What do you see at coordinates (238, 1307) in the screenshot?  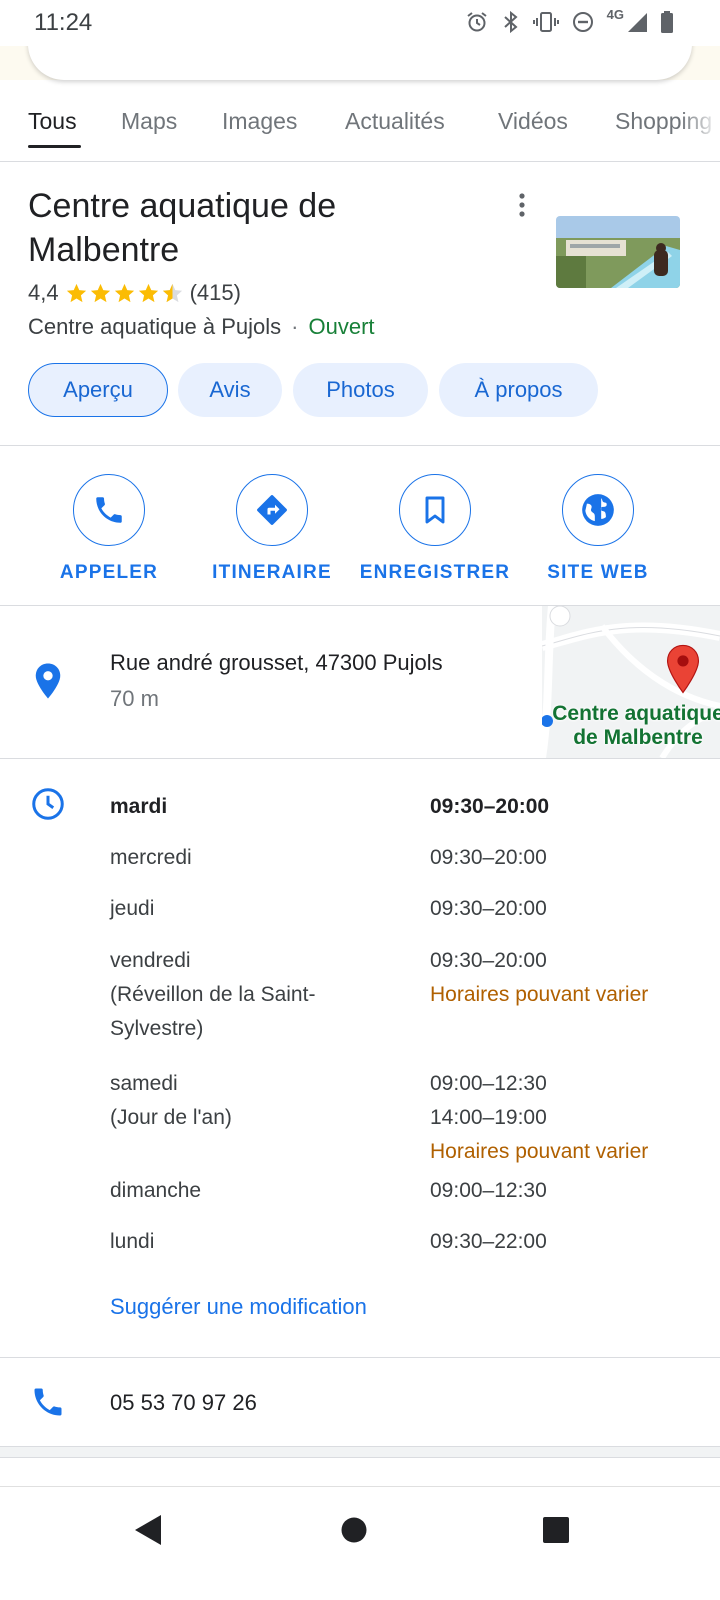 I see `suggest-edit-link: Suggérer une modification` at bounding box center [238, 1307].